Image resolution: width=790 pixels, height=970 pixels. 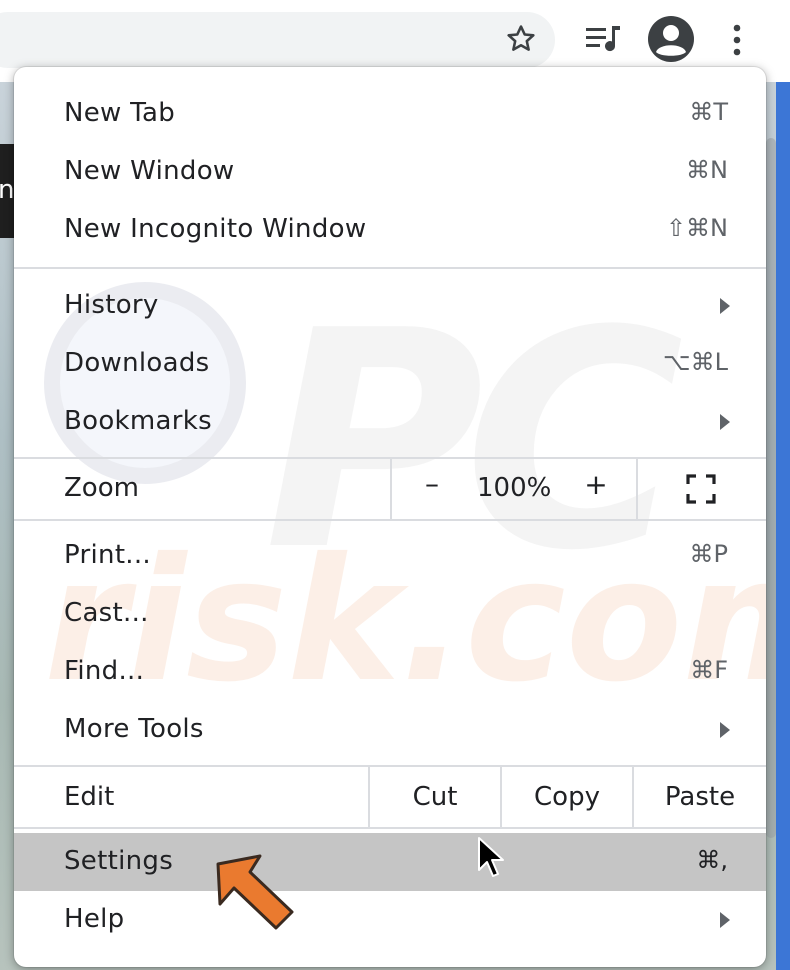 What do you see at coordinates (390, 556) in the screenshot?
I see `menu-item-print: Print... ⌘P` at bounding box center [390, 556].